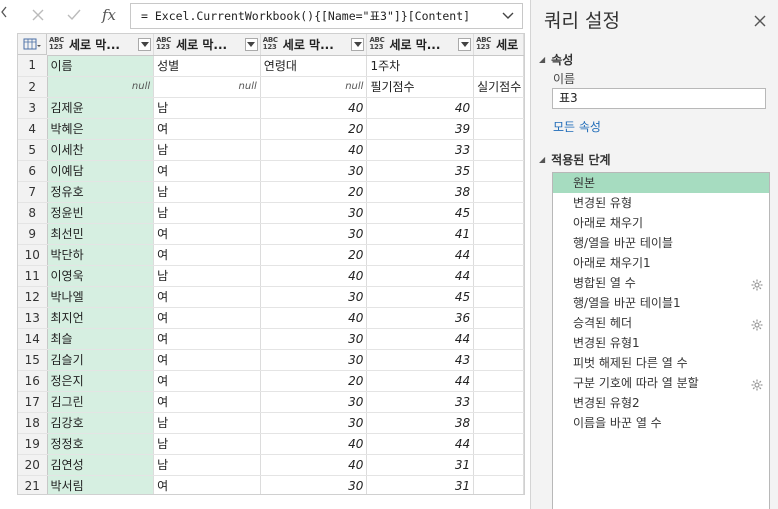  I want to click on all-properties-link: 모든 속성, so click(577, 126).